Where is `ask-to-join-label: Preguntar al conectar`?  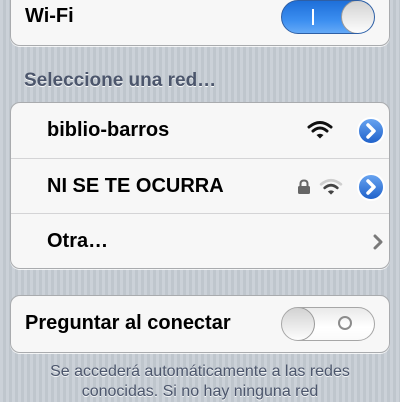
ask-to-join-label: Preguntar al conectar is located at coordinates (128, 323).